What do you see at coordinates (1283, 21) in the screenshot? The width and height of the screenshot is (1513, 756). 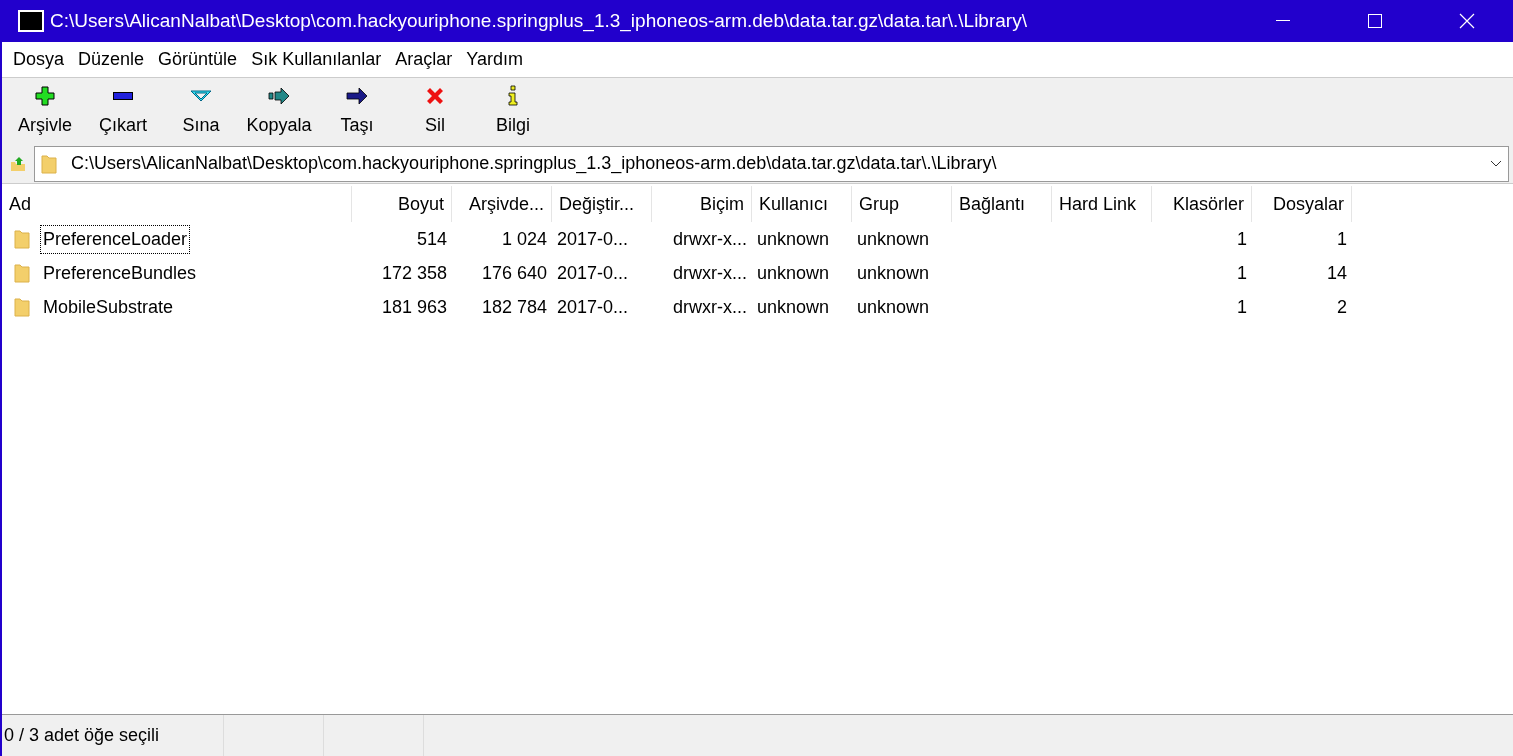 I see `minimize-icon` at bounding box center [1283, 21].